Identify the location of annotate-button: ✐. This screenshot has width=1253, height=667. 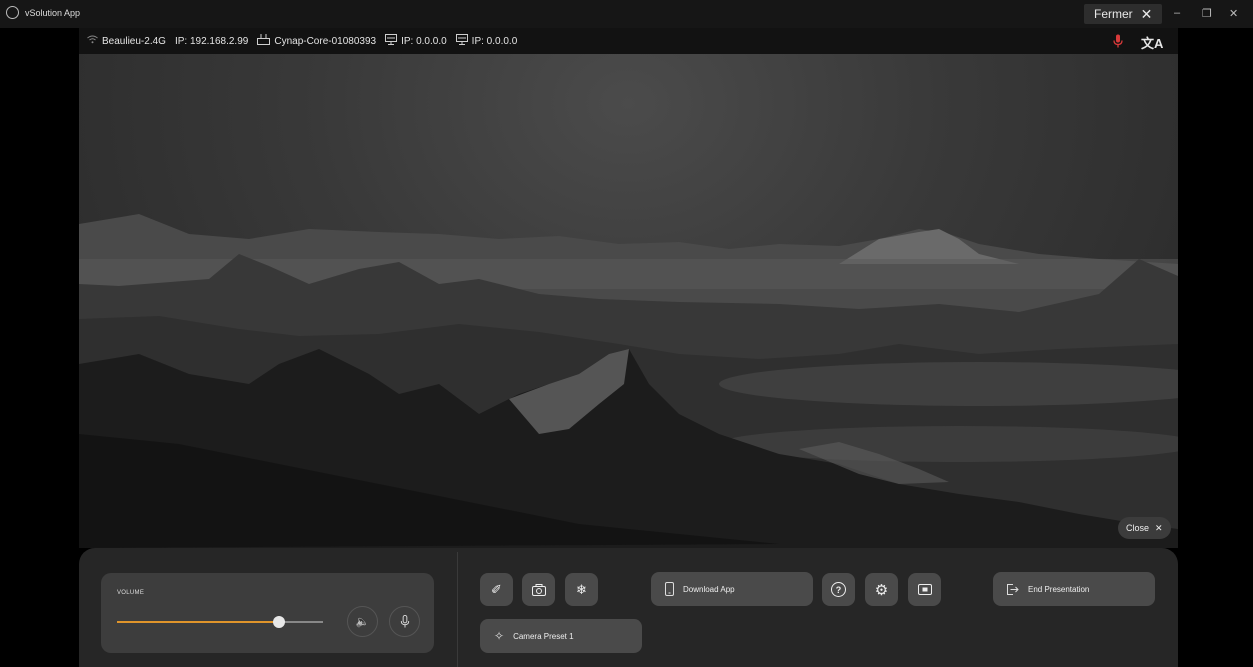
(496, 589).